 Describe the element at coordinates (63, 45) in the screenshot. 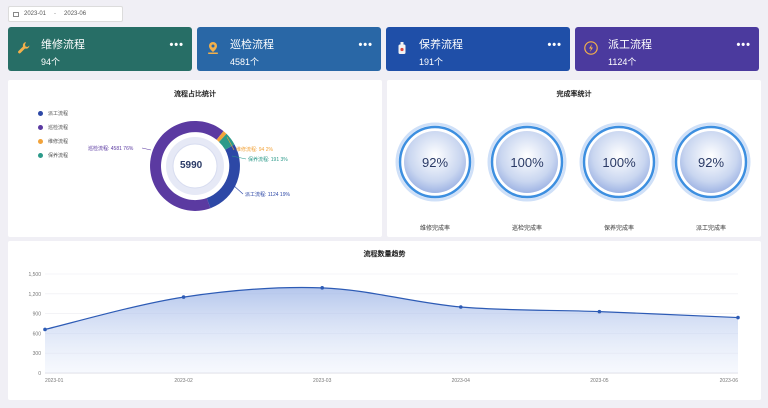

I see `card-title: 维修流程` at that location.